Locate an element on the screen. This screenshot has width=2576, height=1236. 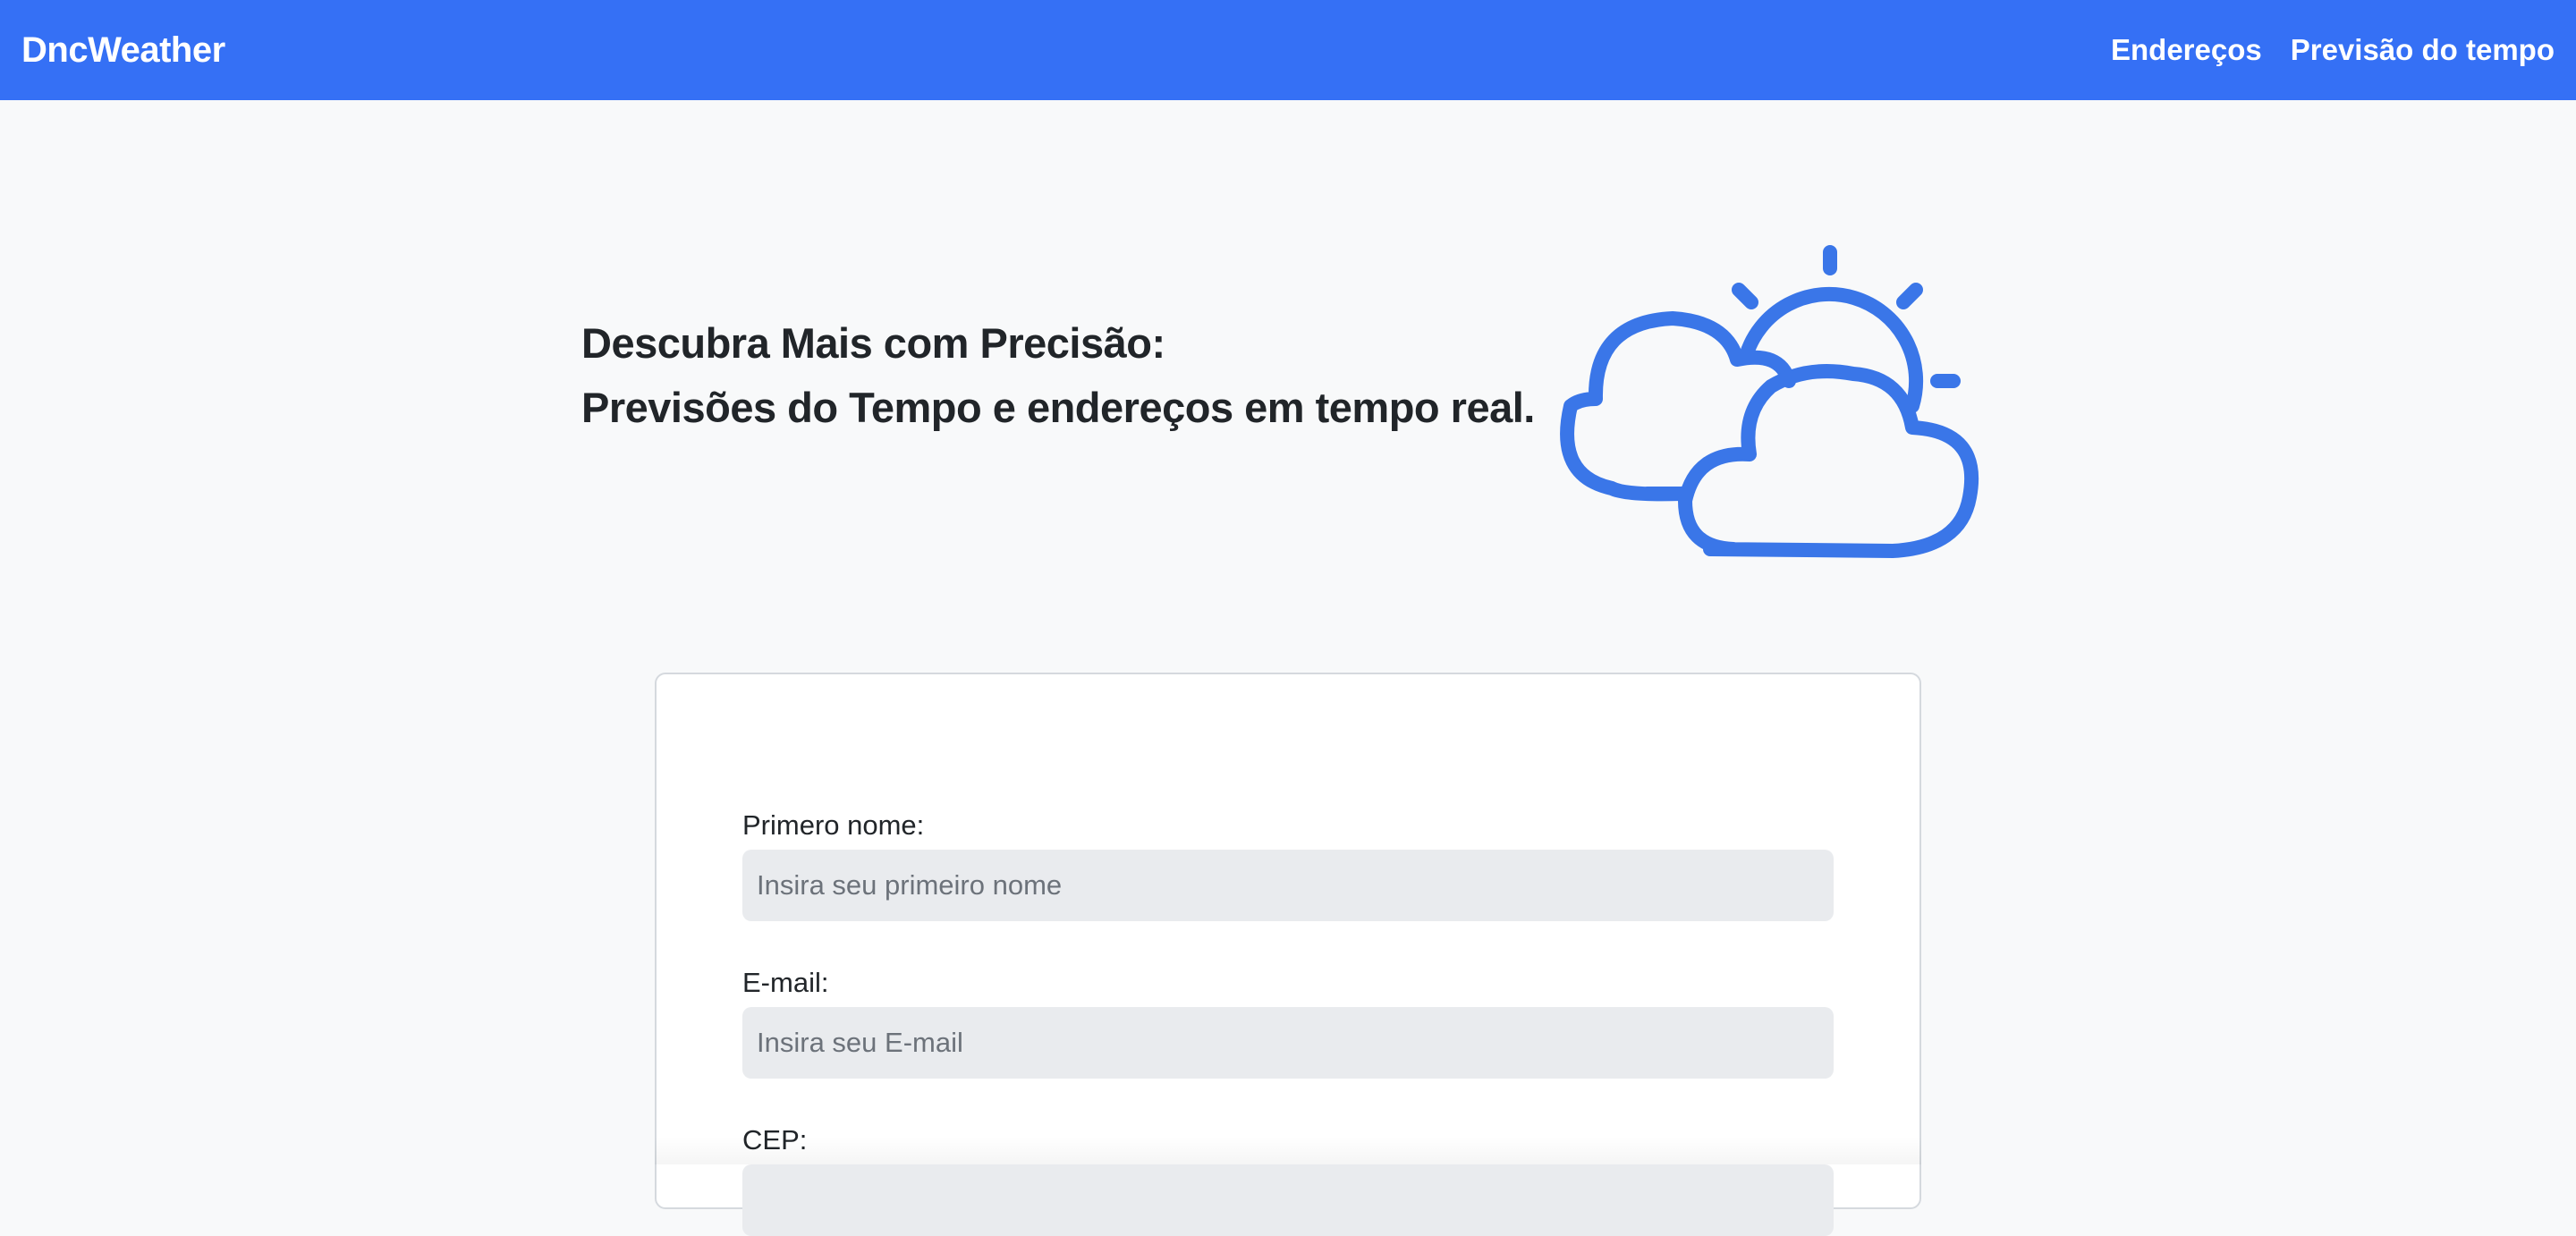
nav-link-enderecos: Endereços is located at coordinates (2186, 50).